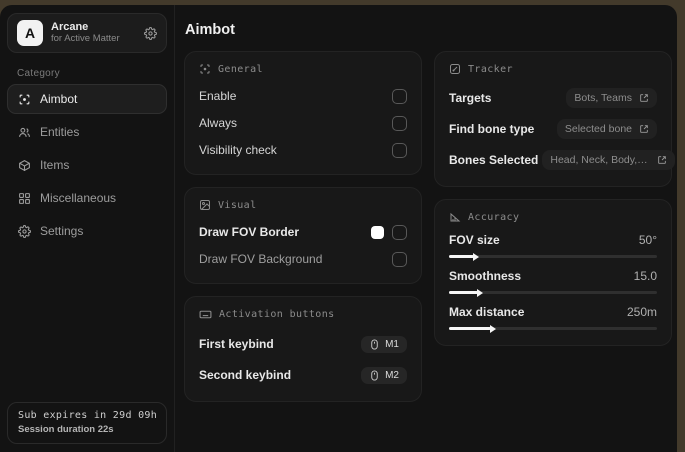  What do you see at coordinates (553, 129) in the screenshot?
I see `find-bone-type-row: Find bone type Selected bone` at bounding box center [553, 129].